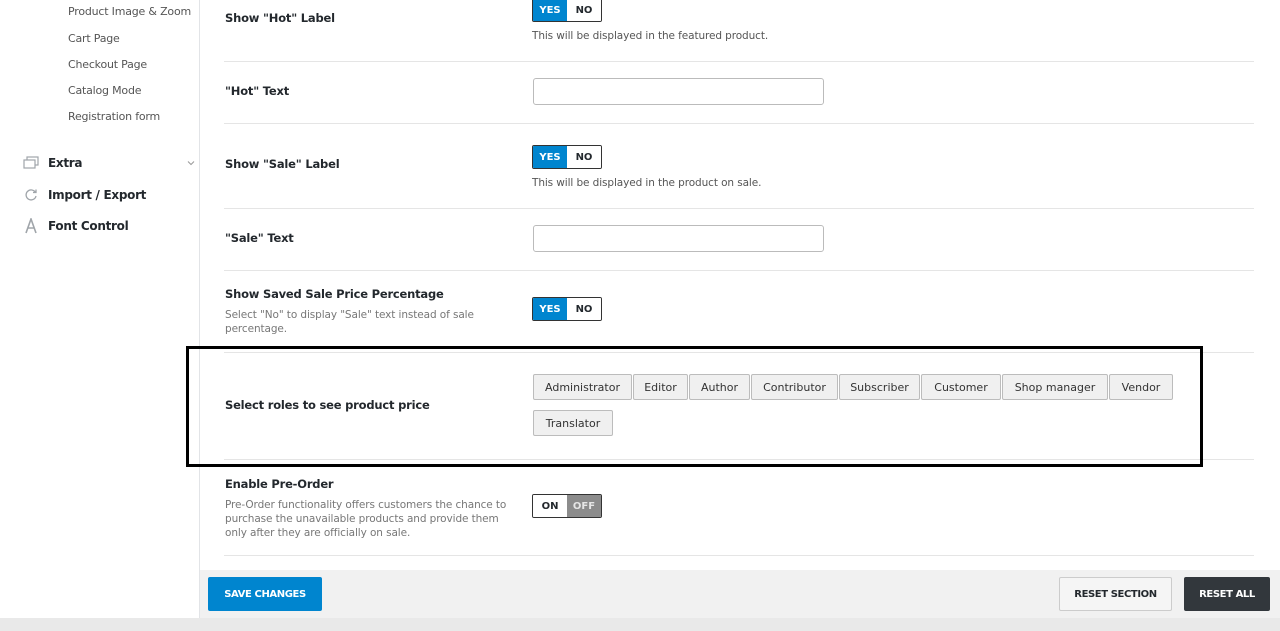 This screenshot has width=1280, height=631. Describe the element at coordinates (107, 64) in the screenshot. I see `sidebar-item-checkout-page: Checkout Page` at that location.